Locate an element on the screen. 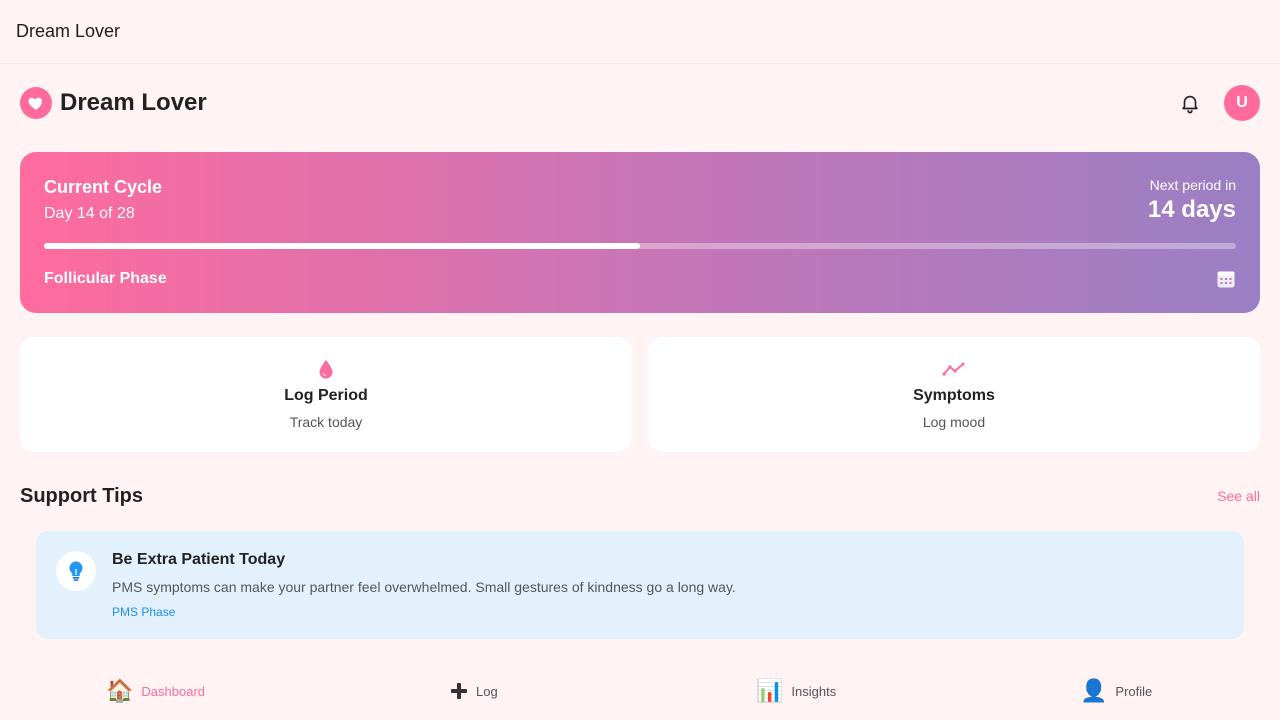 The image size is (1280, 720). cycle-title: Current Cycle is located at coordinates (103, 187).